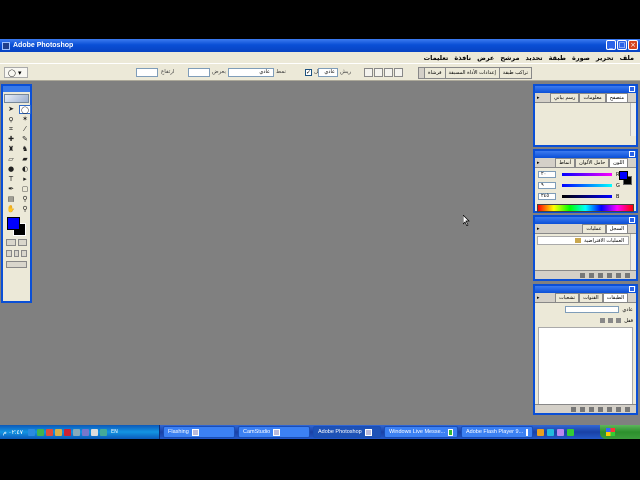  What do you see at coordinates (16, 72) in the screenshot?
I see `tool-preset-picker: ◯ ▾` at bounding box center [16, 72].